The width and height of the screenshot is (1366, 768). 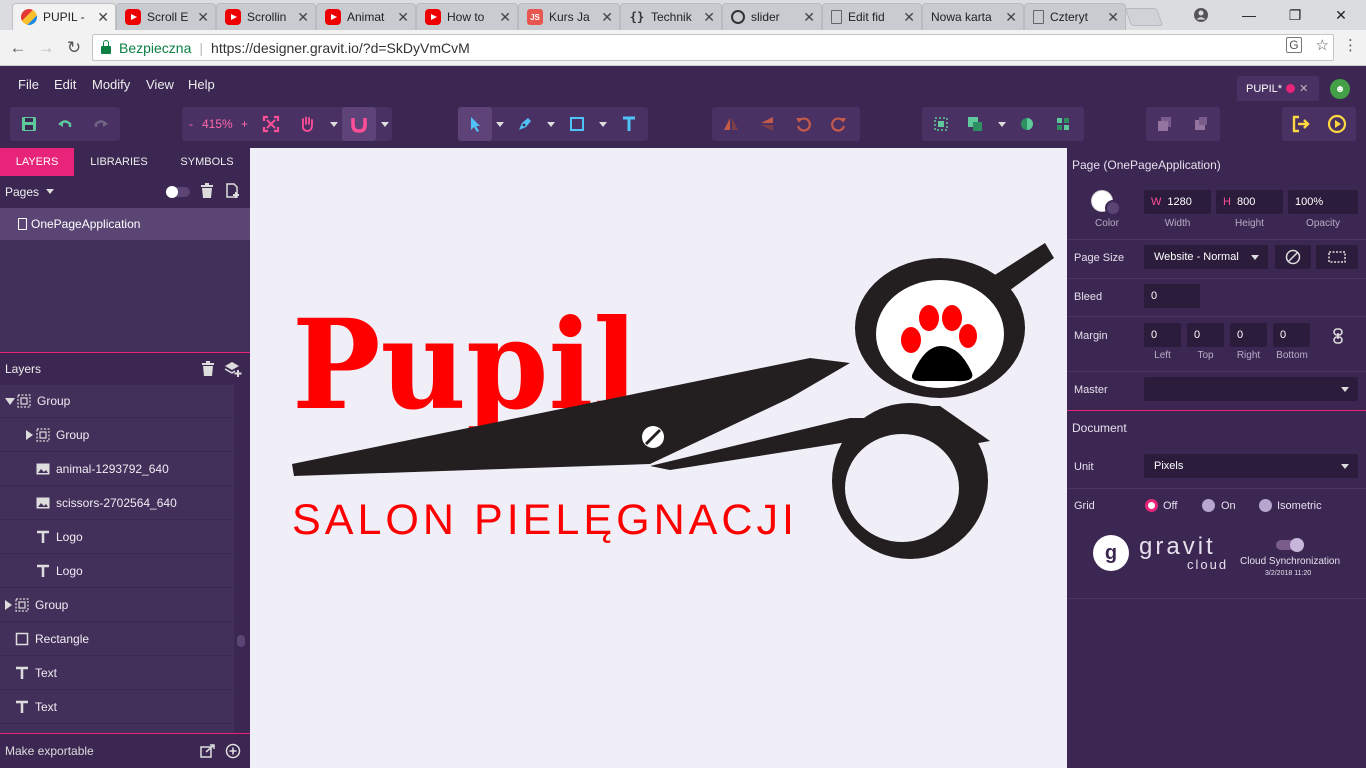 I want to click on new-tab-button, so click(x=1144, y=17).